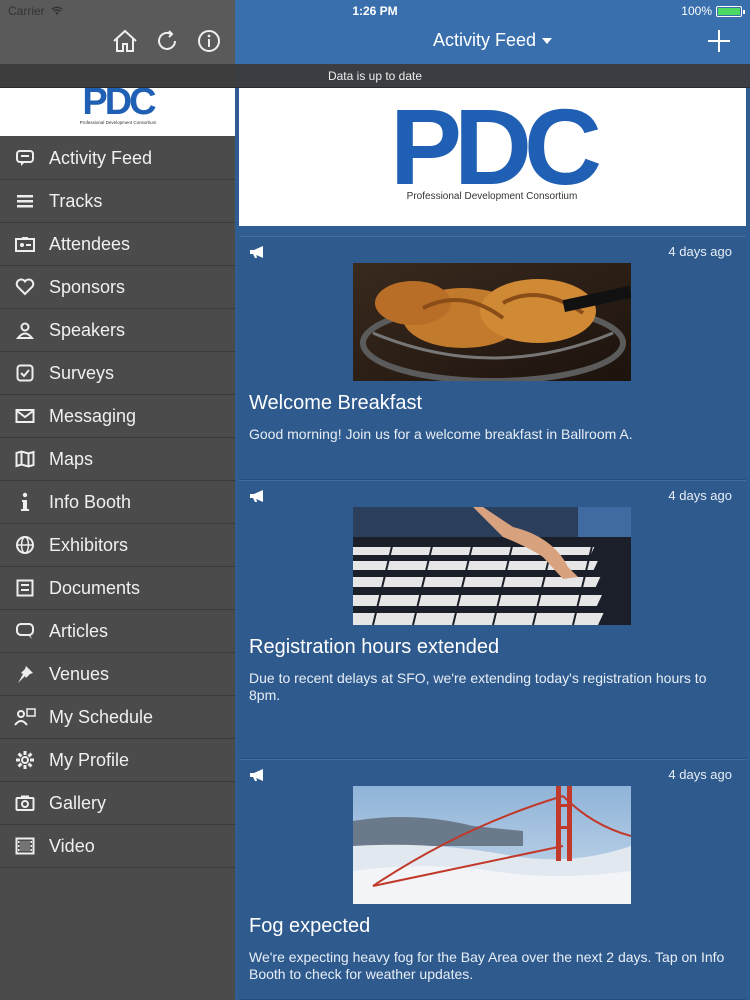  What do you see at coordinates (25, 416) in the screenshot?
I see `envelope-icon` at bounding box center [25, 416].